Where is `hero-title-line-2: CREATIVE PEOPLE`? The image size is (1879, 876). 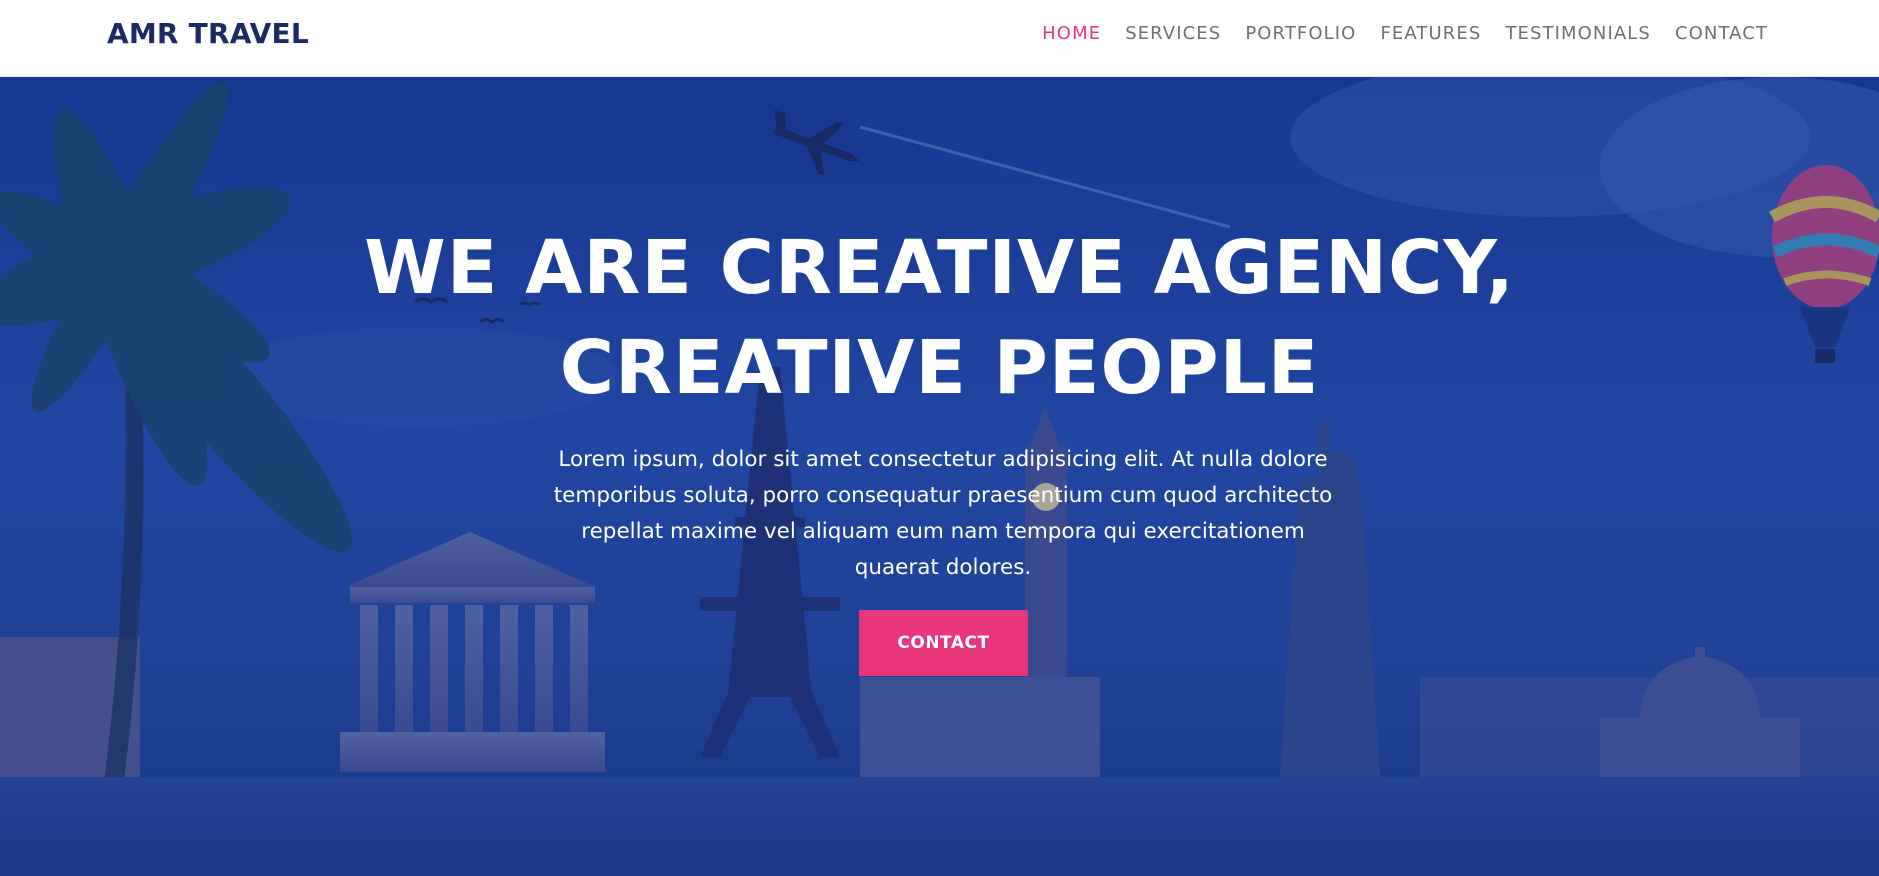
hero-title-line-2: CREATIVE PEOPLE is located at coordinates (939, 368).